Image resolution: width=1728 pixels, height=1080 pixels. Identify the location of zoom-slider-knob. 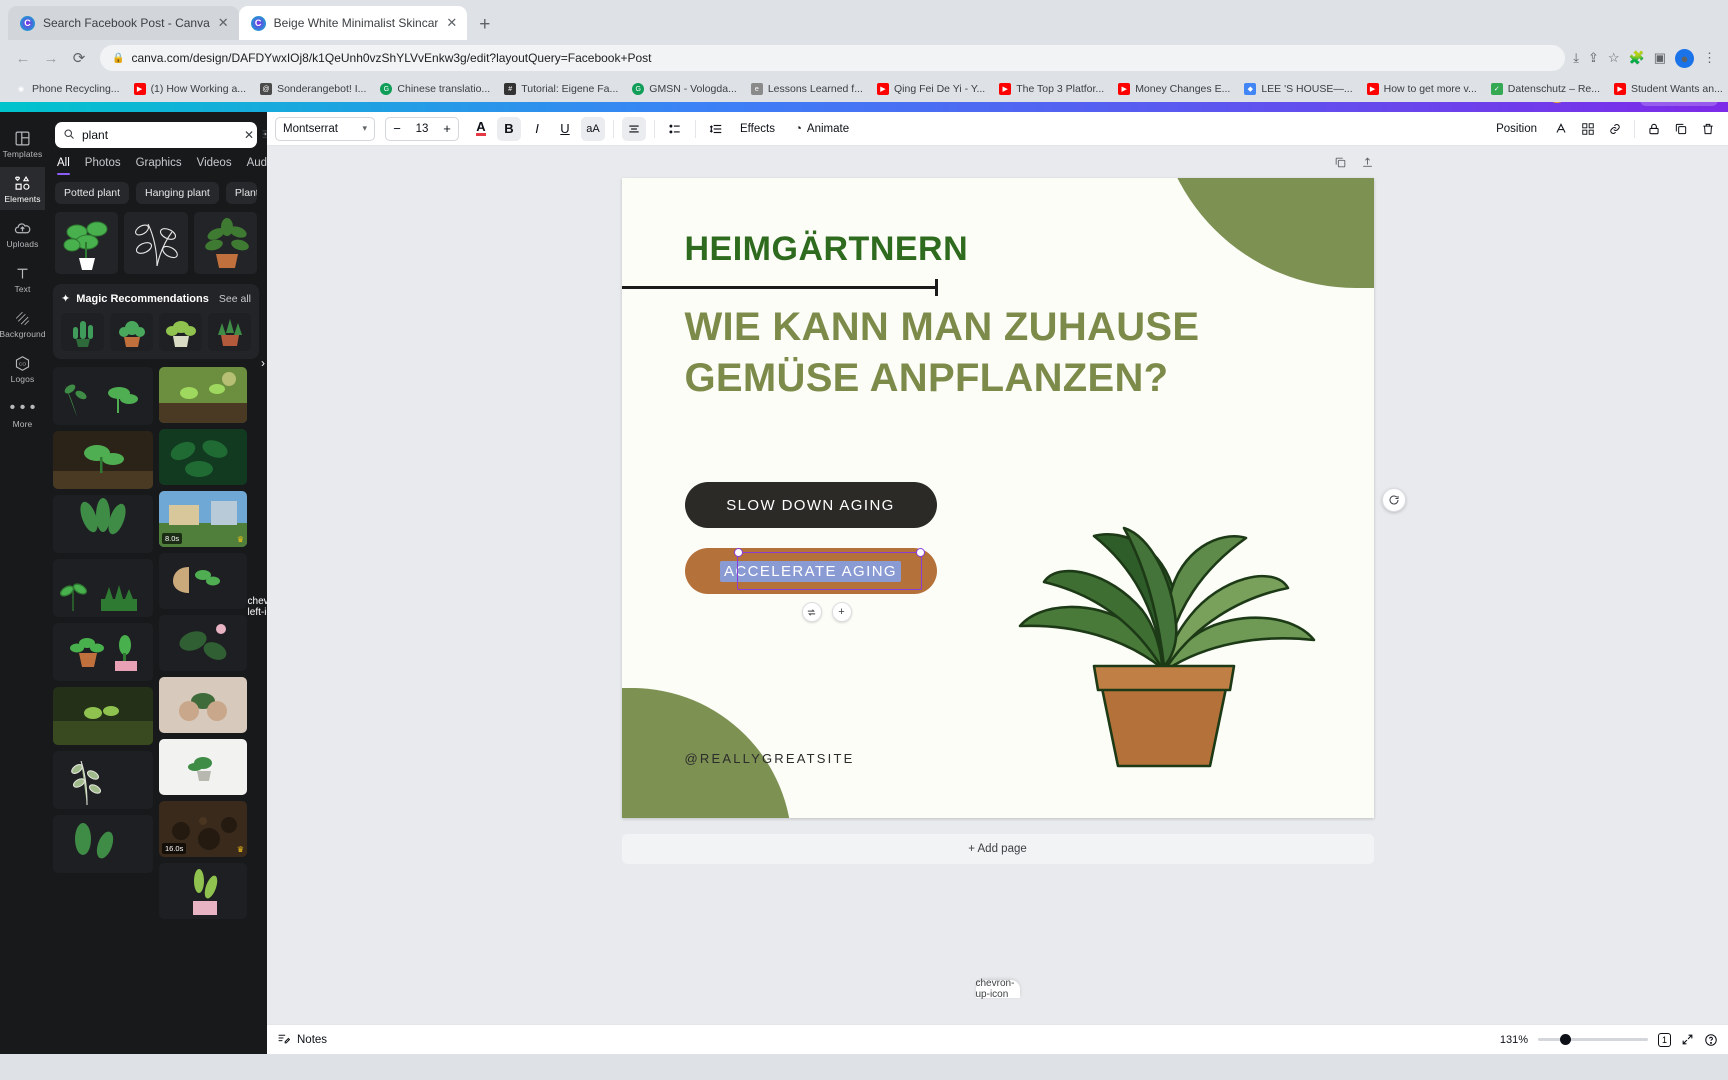
(1565, 1039).